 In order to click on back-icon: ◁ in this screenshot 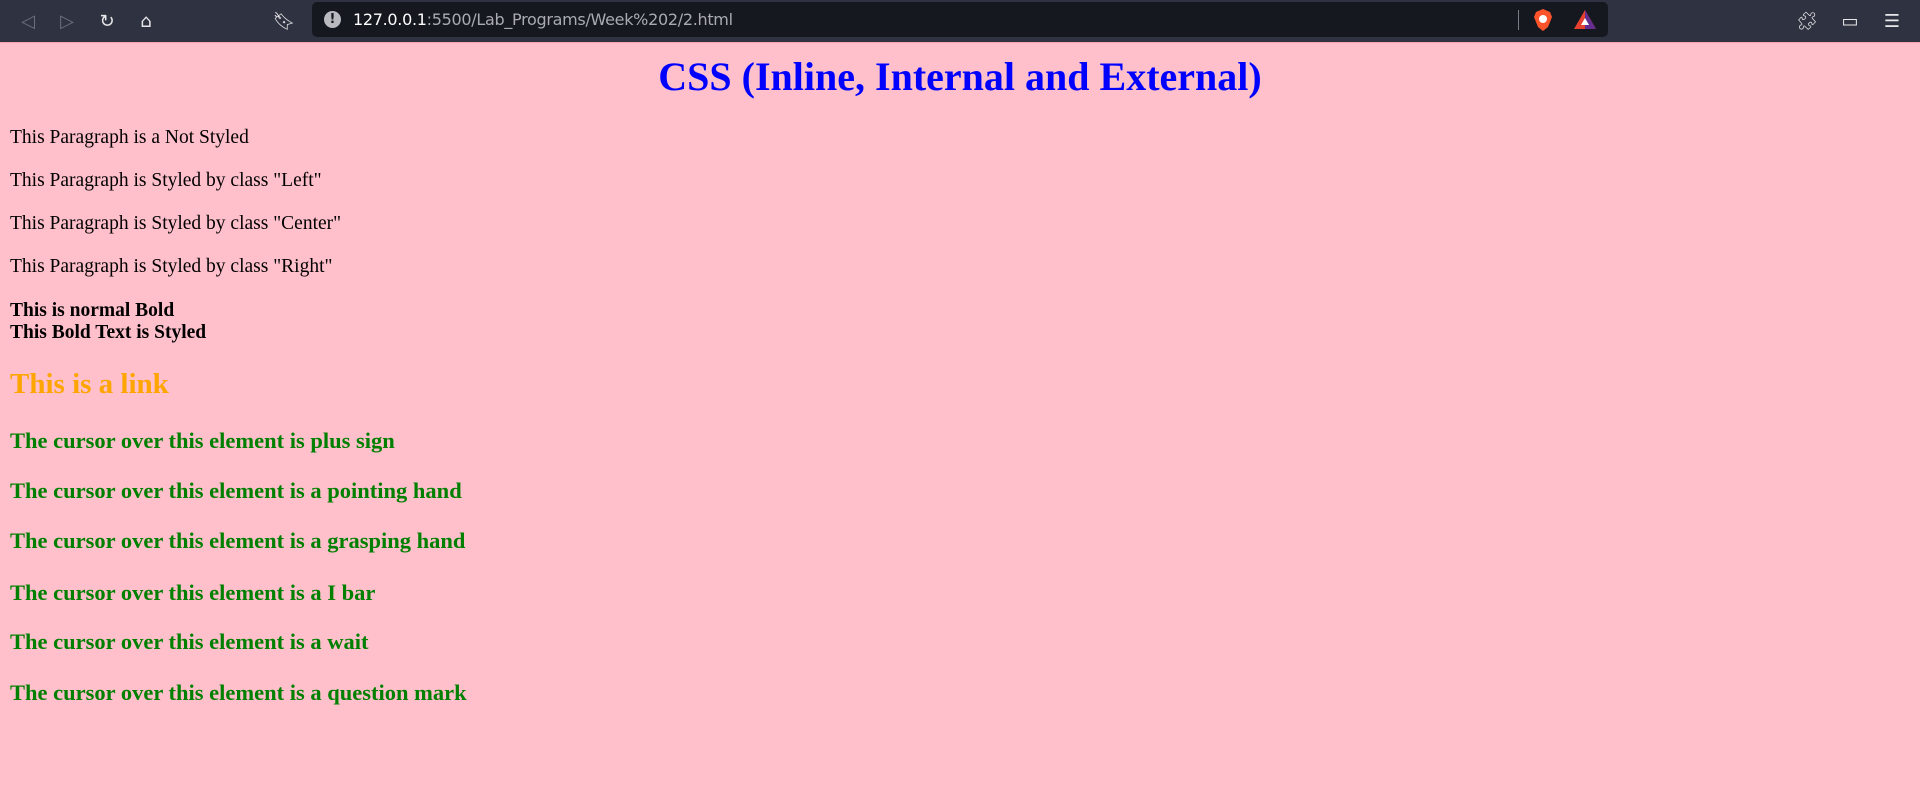, I will do `click(28, 21)`.